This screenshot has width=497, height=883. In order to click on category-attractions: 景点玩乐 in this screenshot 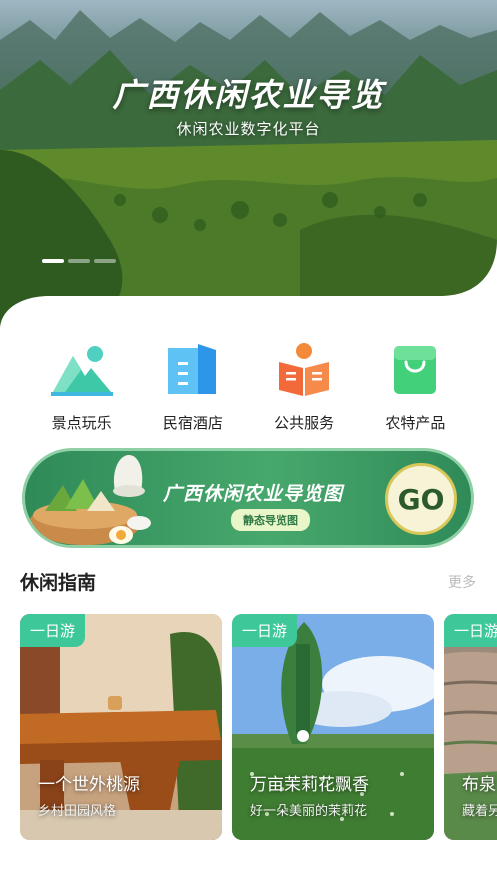, I will do `click(81, 387)`.